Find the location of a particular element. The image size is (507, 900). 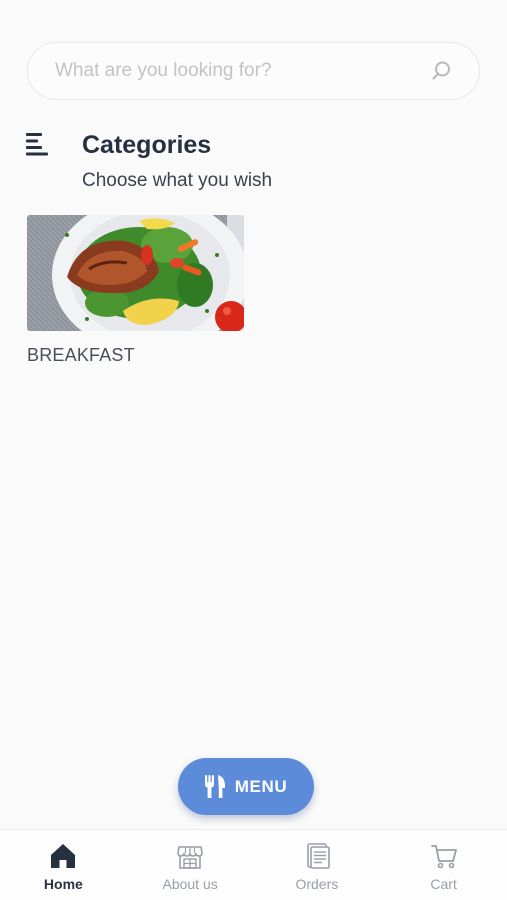

bottom-nav: Home About us Orders Cart is located at coordinates (253, 864).